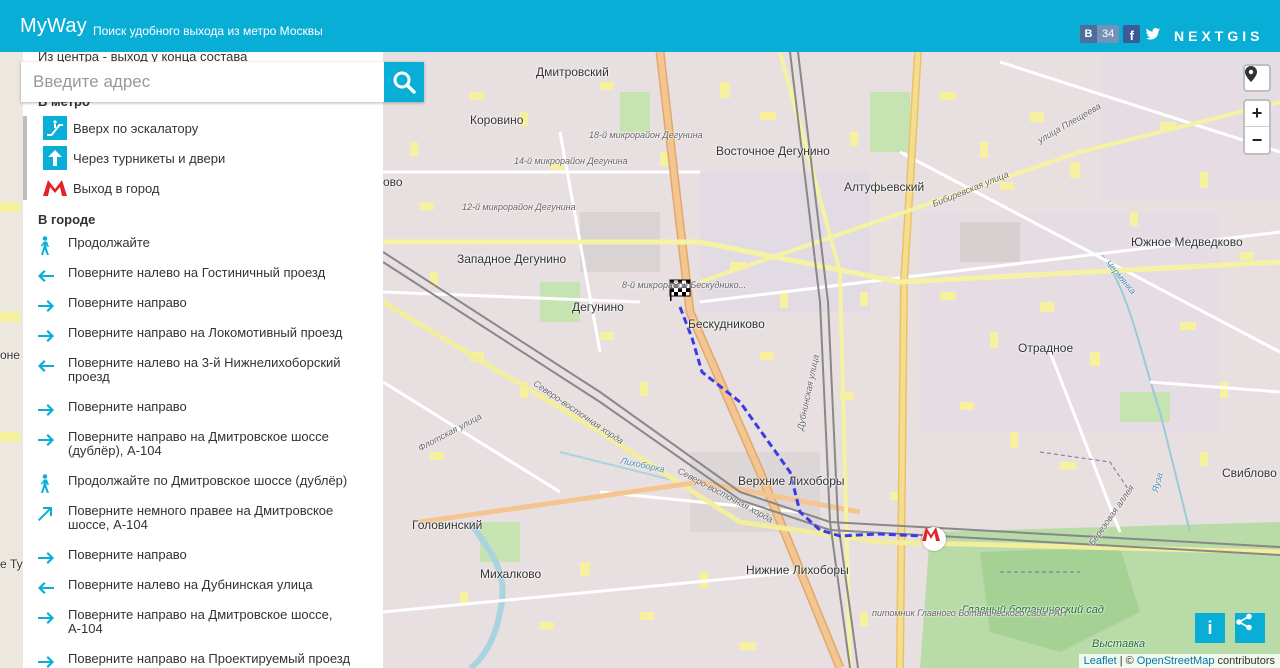  I want to click on locate-button, so click(1257, 78).